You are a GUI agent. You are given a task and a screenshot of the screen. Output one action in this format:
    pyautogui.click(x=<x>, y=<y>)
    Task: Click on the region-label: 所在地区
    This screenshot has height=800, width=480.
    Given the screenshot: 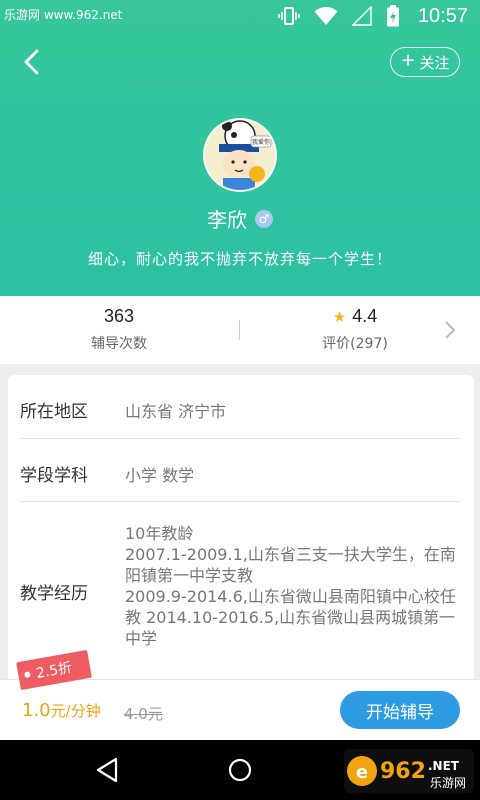 What is the action you would take?
    pyautogui.click(x=54, y=412)
    